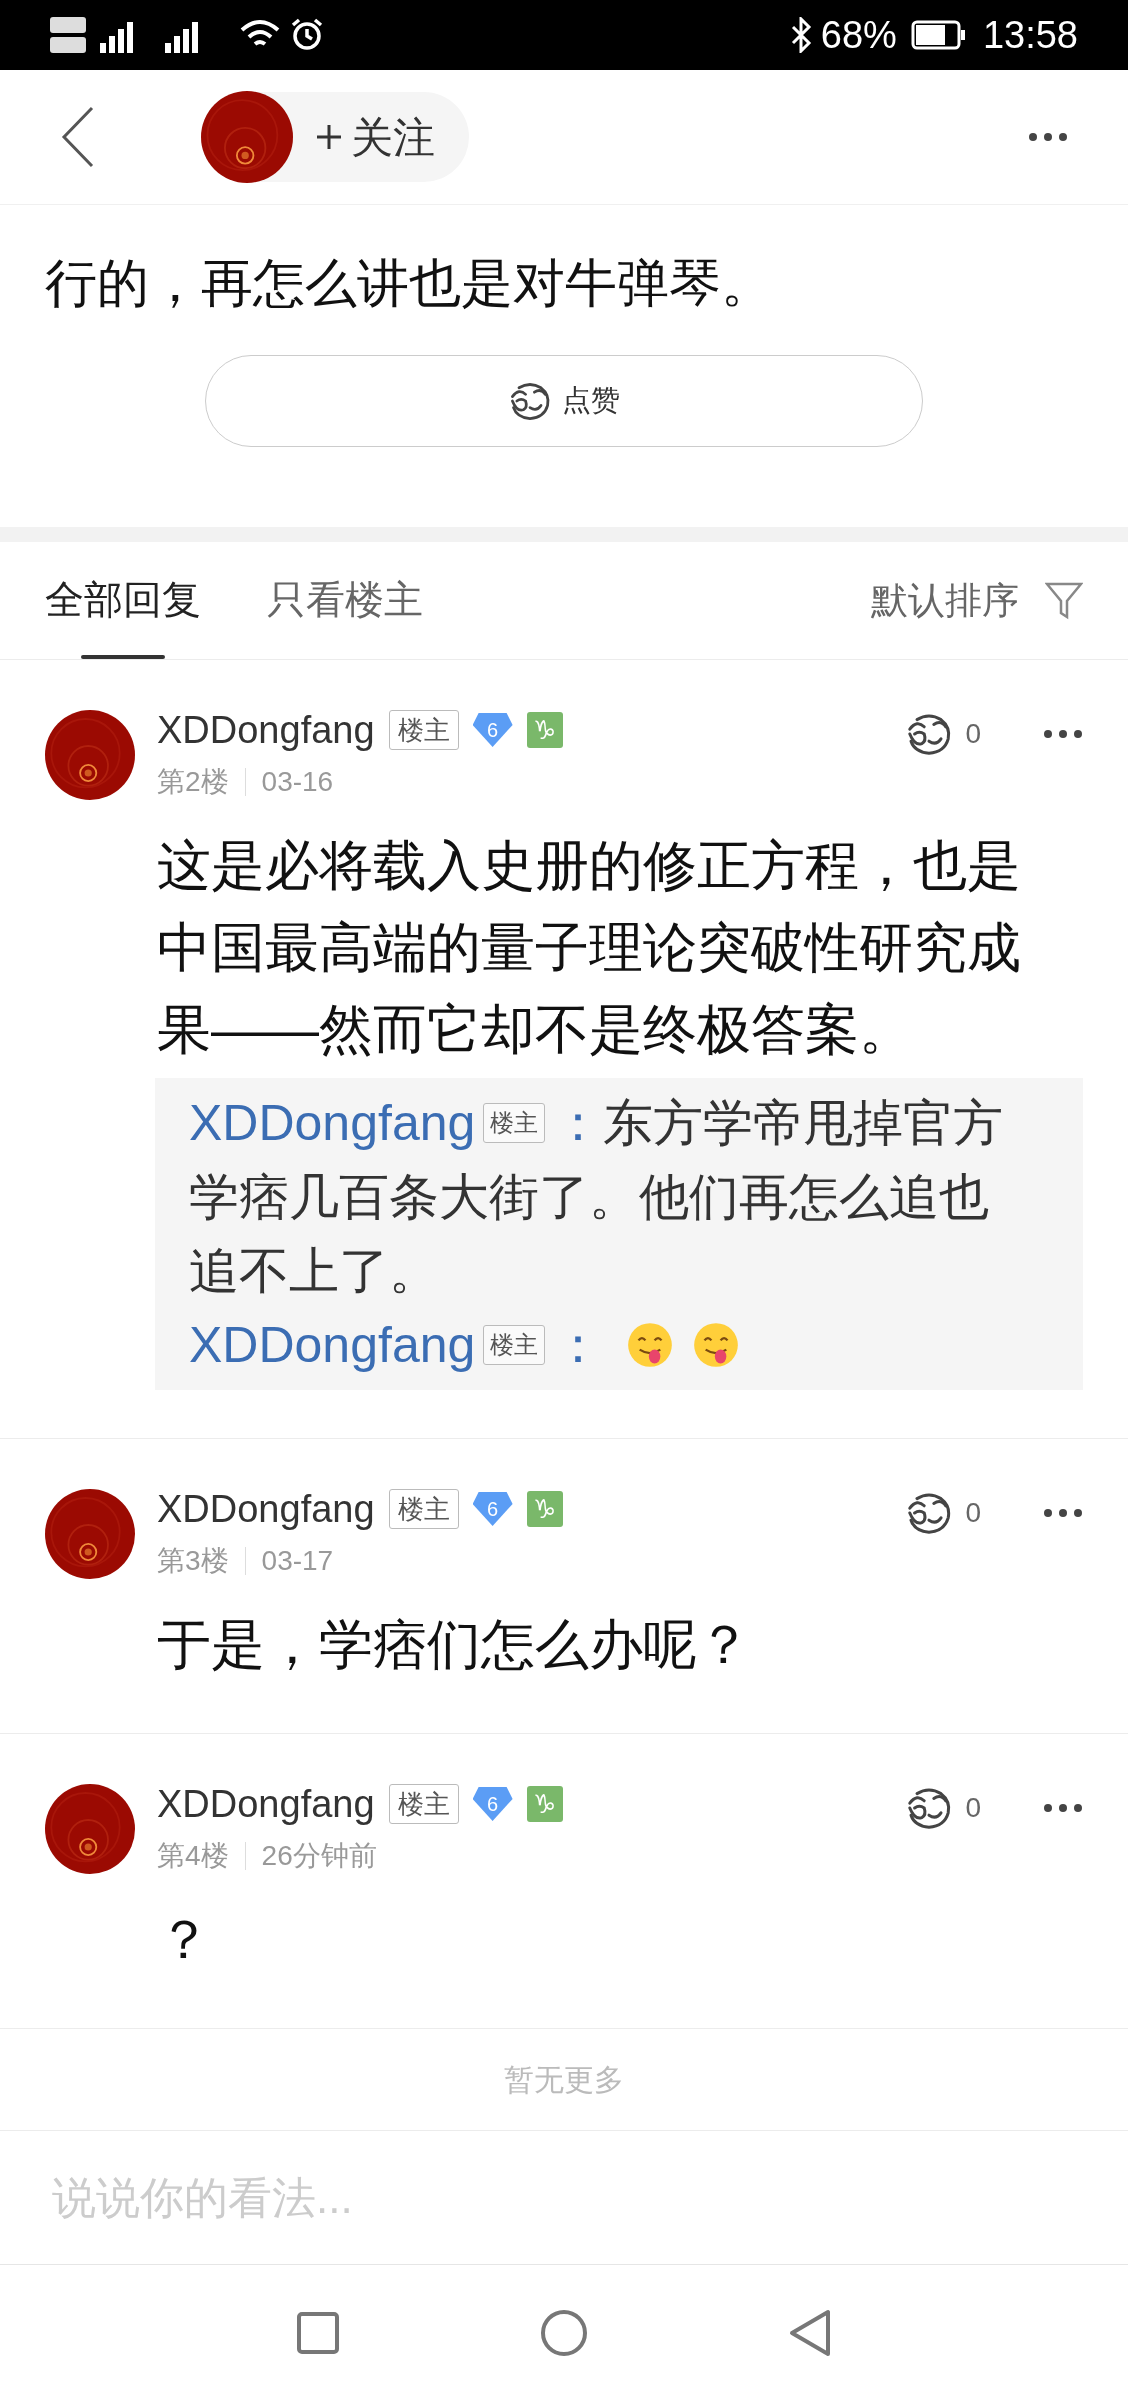 The image size is (1128, 2400). What do you see at coordinates (858, 35) in the screenshot?
I see `battery-percent: 68%` at bounding box center [858, 35].